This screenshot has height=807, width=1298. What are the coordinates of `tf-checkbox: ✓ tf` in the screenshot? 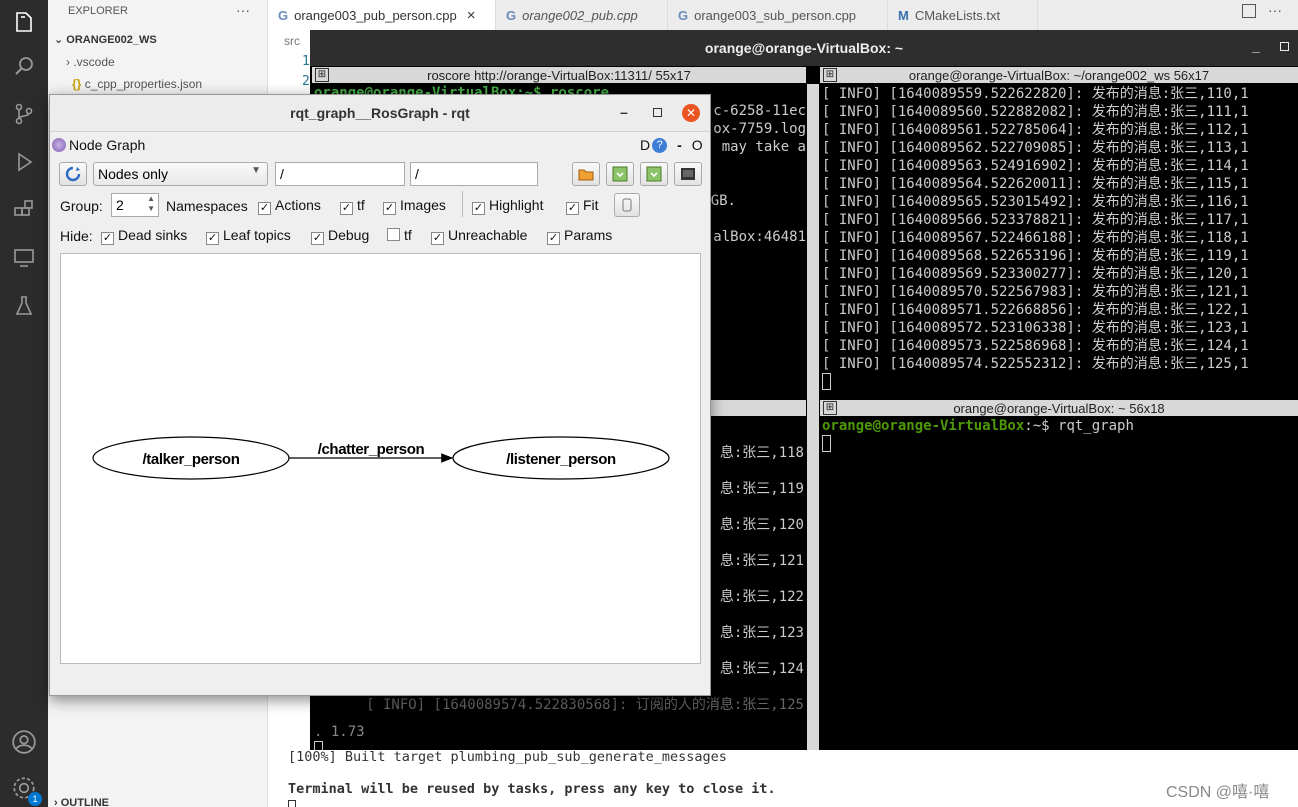 It's located at (352, 206).